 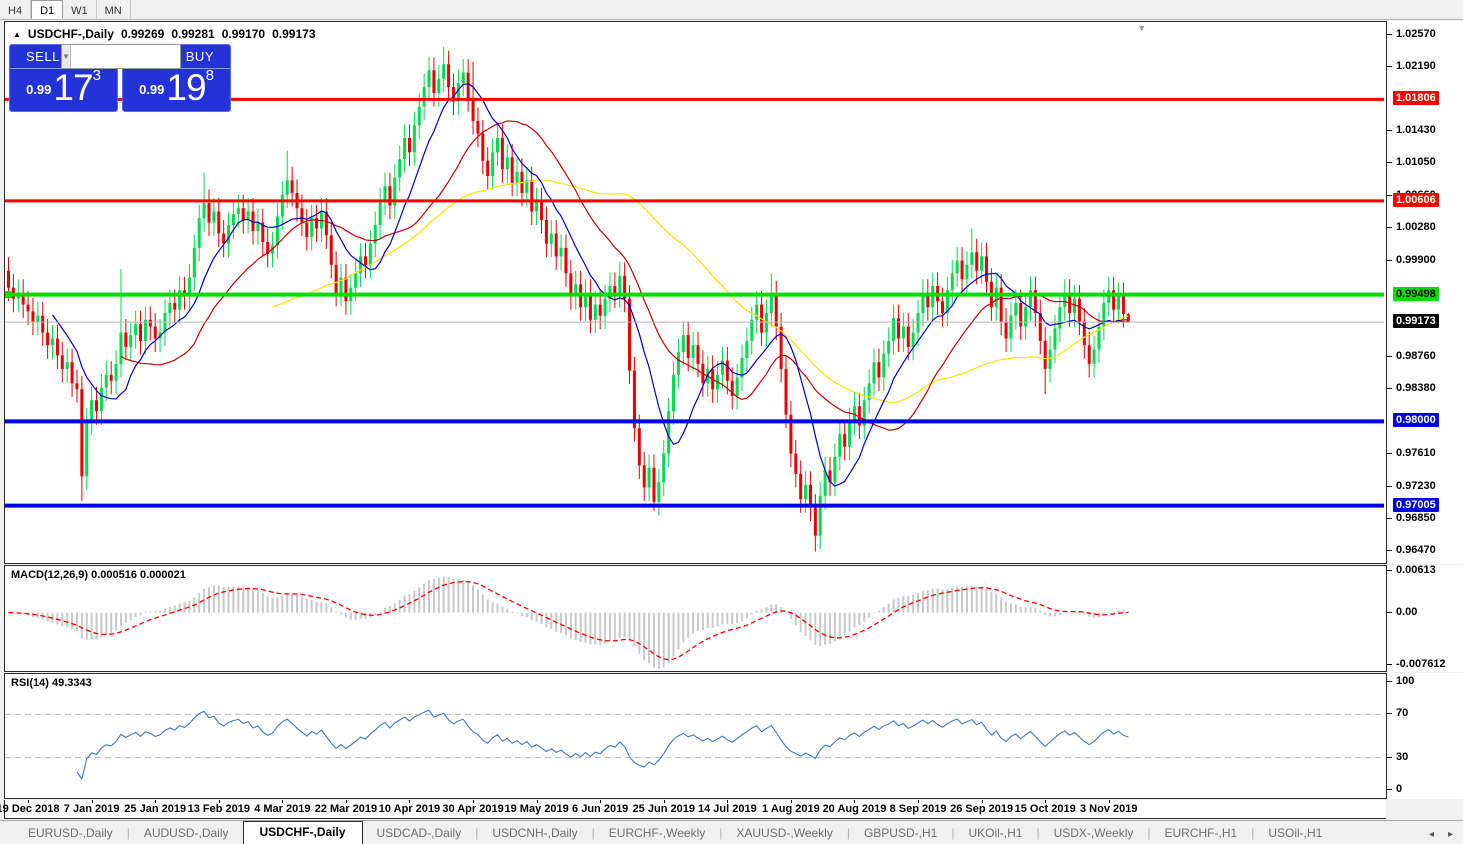 I want to click on price-tick-label: 0.99900, so click(x=1416, y=259).